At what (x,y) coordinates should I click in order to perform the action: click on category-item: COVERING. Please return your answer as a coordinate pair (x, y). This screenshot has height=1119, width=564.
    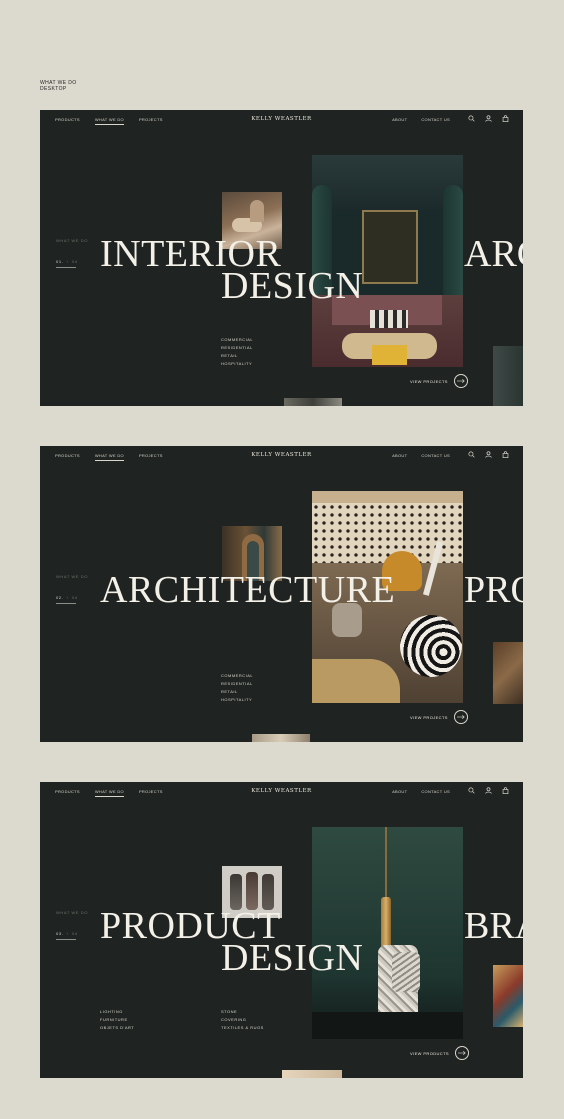
    Looking at the image, I should click on (242, 1020).